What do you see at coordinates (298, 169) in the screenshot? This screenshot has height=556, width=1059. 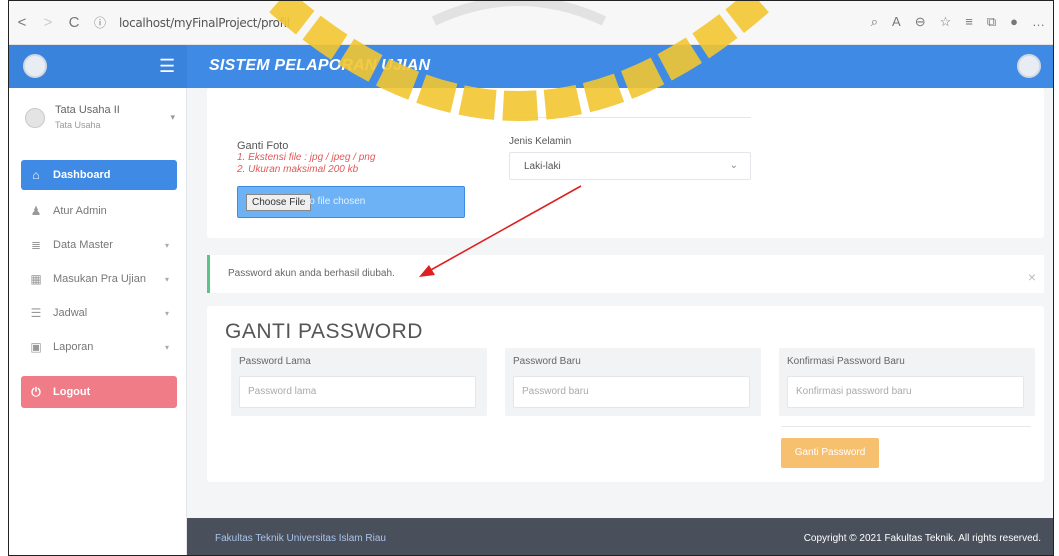 I see `photo-note-size: 2. Ukuran maksimal 200 kb` at bounding box center [298, 169].